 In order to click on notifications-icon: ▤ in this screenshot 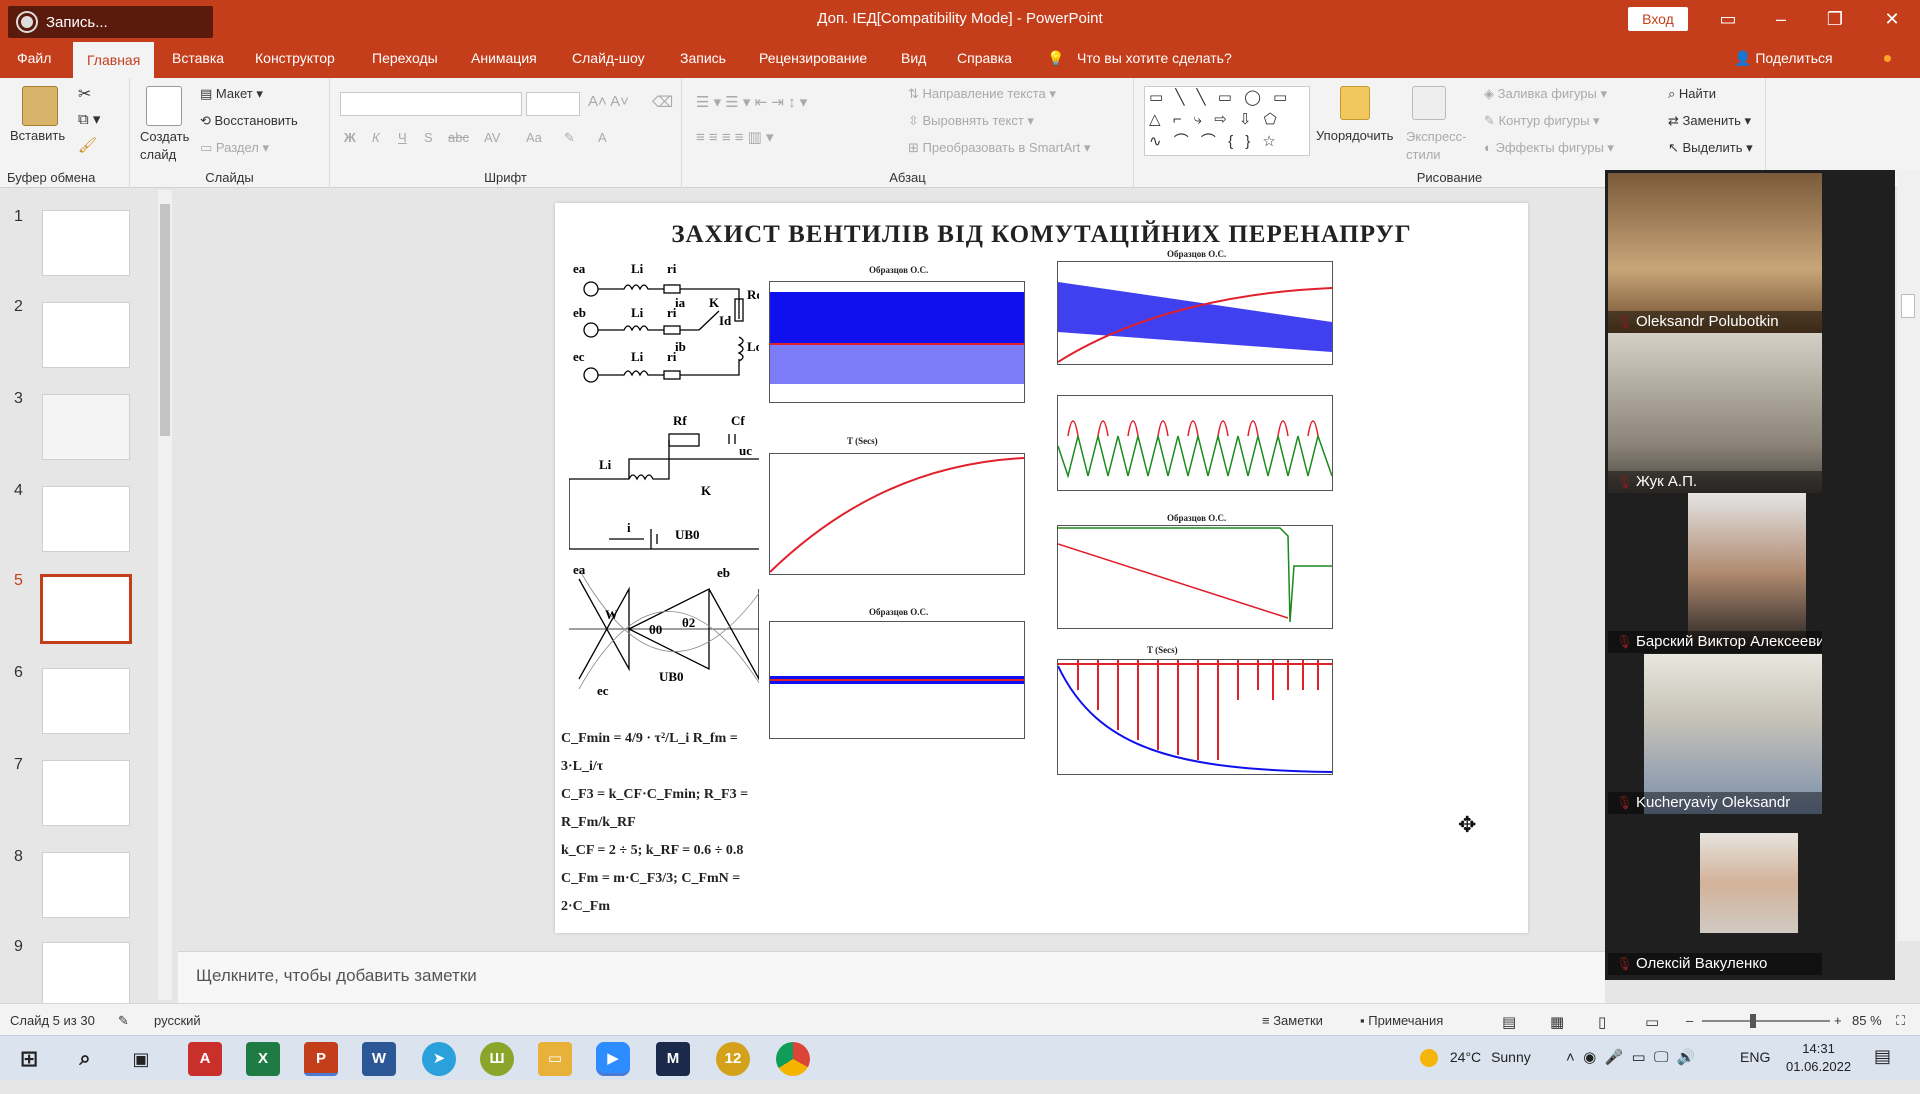, I will do `click(1882, 1068)`.